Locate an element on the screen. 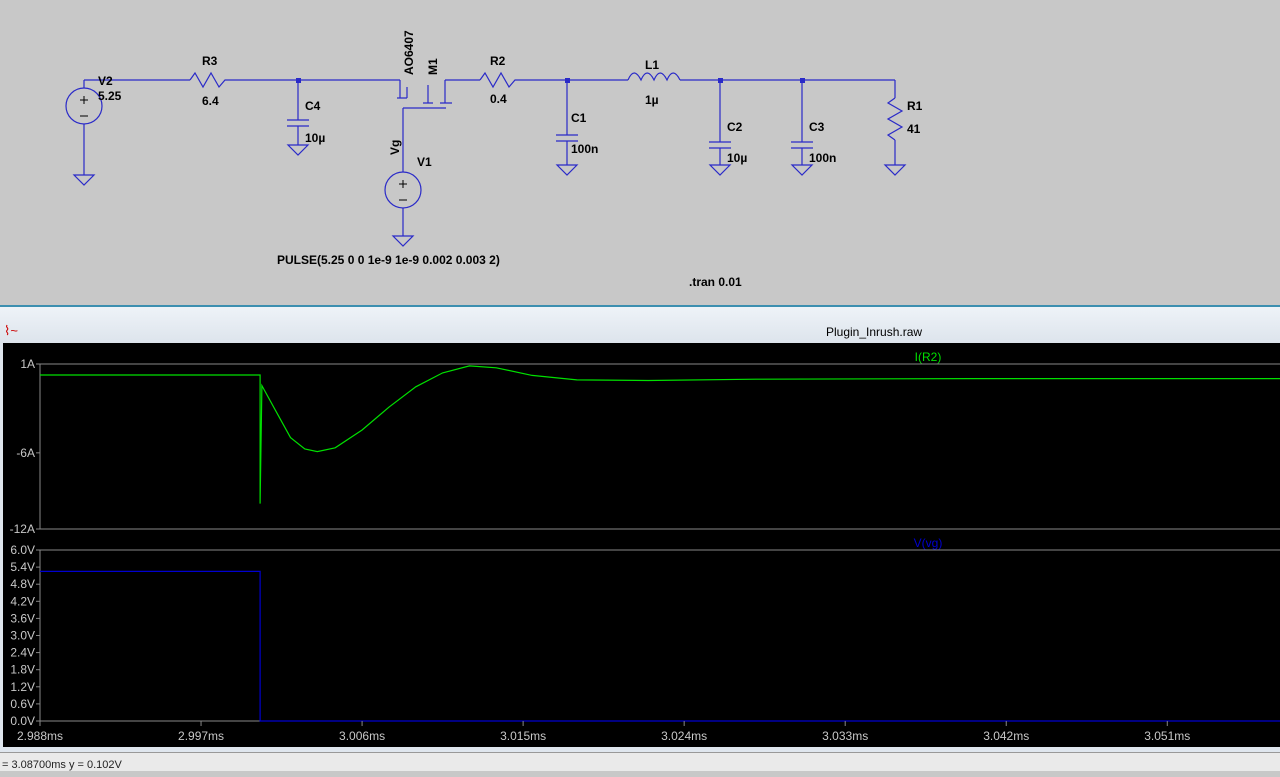 Image resolution: width=1280 pixels, height=777 pixels. x-tick-label: 3.015ms is located at coordinates (523, 736).